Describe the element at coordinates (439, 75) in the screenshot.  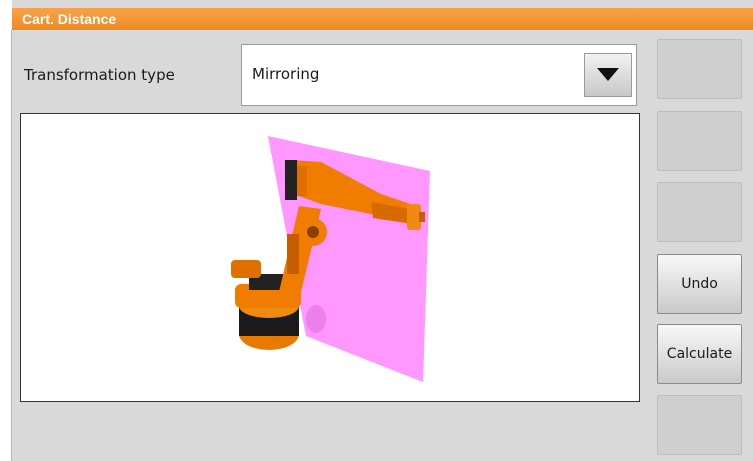
I see `transformation-type-dropdown: Mirroring` at that location.